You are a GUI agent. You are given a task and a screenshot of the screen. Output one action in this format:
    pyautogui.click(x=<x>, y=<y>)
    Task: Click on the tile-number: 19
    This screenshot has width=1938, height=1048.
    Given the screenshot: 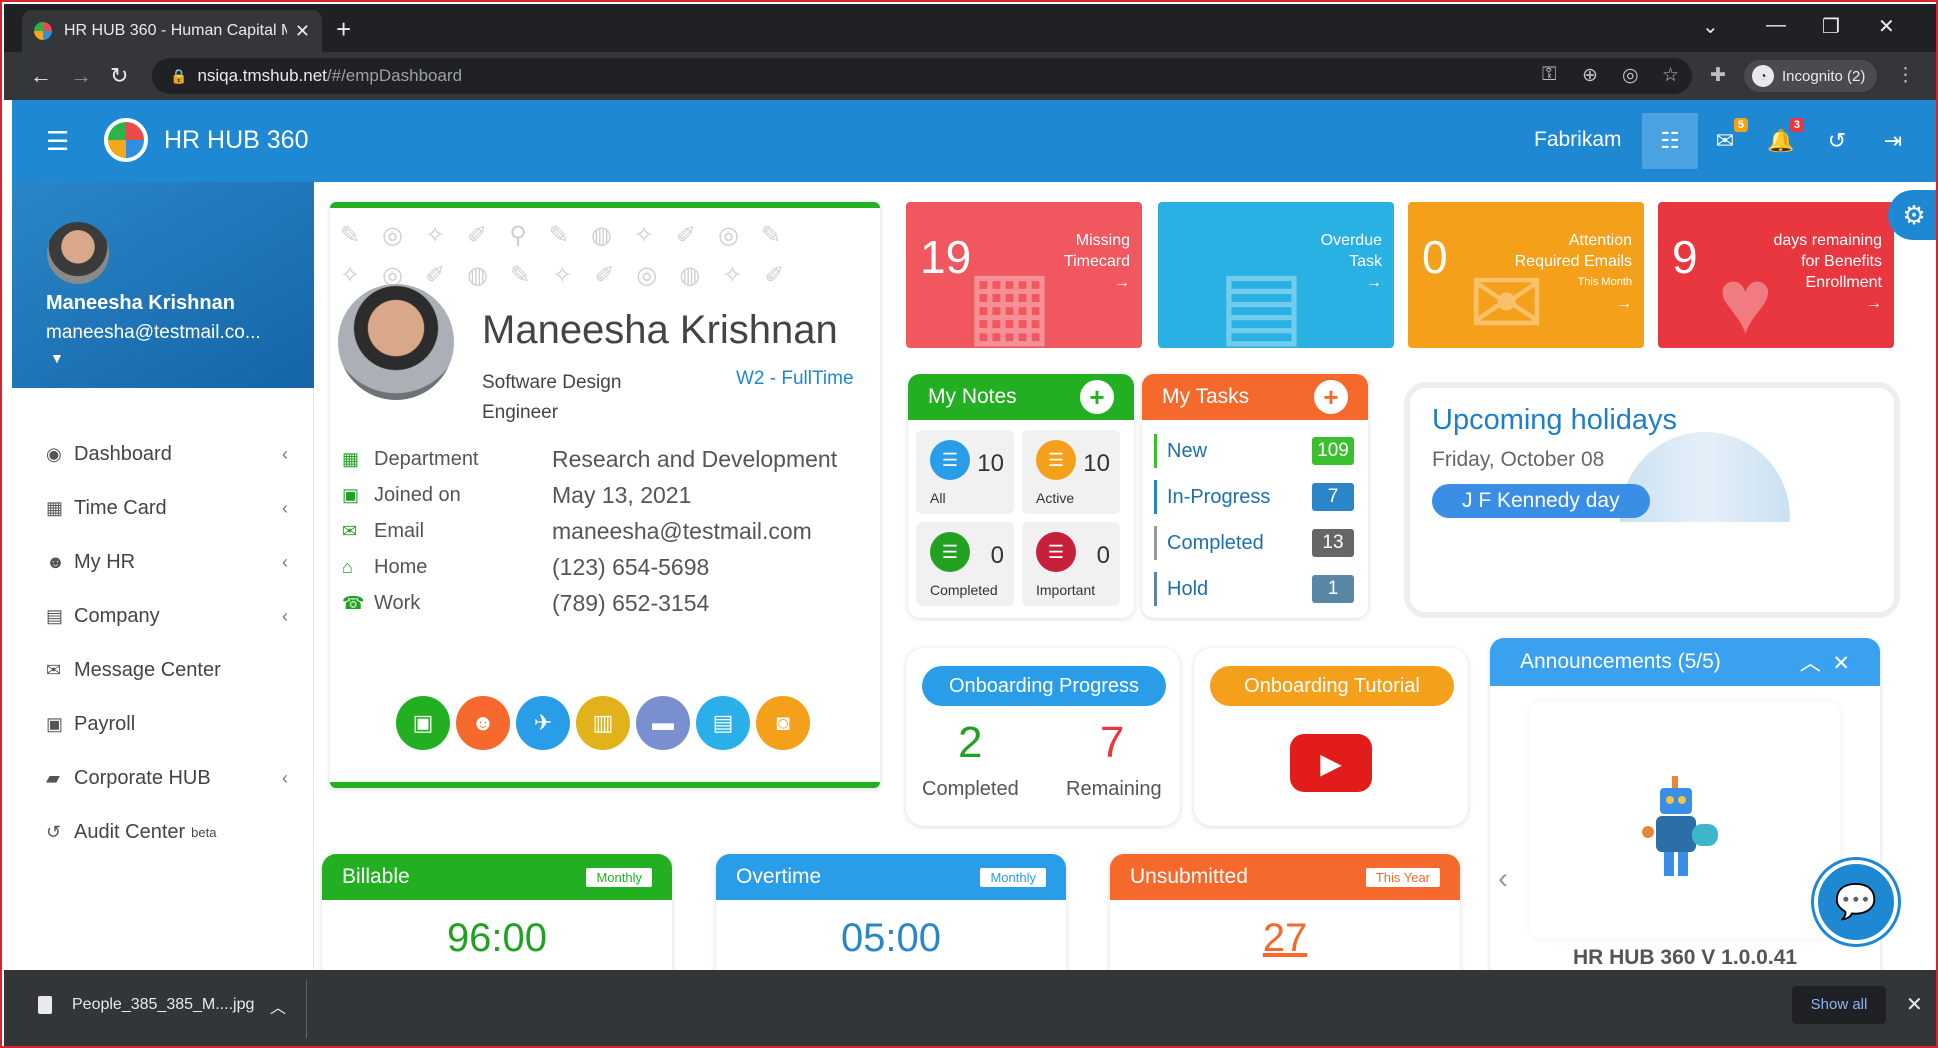 What is the action you would take?
    pyautogui.click(x=946, y=257)
    